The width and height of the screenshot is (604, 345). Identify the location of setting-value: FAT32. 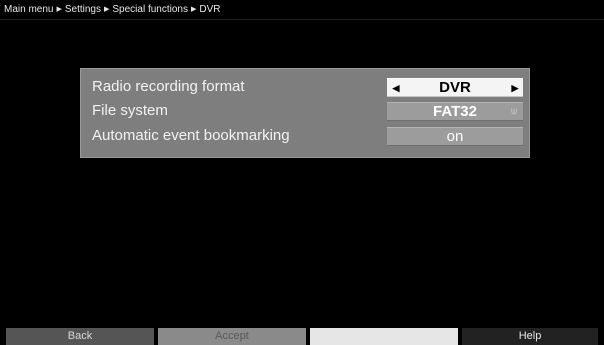
(455, 111).